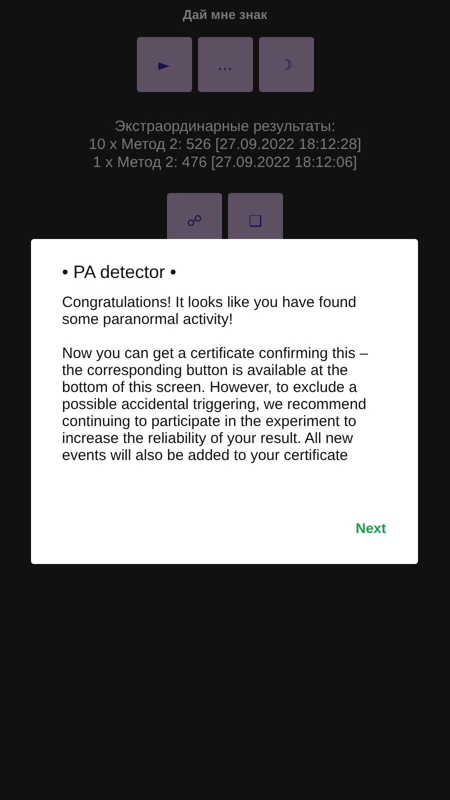  Describe the element at coordinates (225, 163) in the screenshot. I see `result-line: 1 x Метод 2: 476 [27.09.2022 18:12:06]` at that location.